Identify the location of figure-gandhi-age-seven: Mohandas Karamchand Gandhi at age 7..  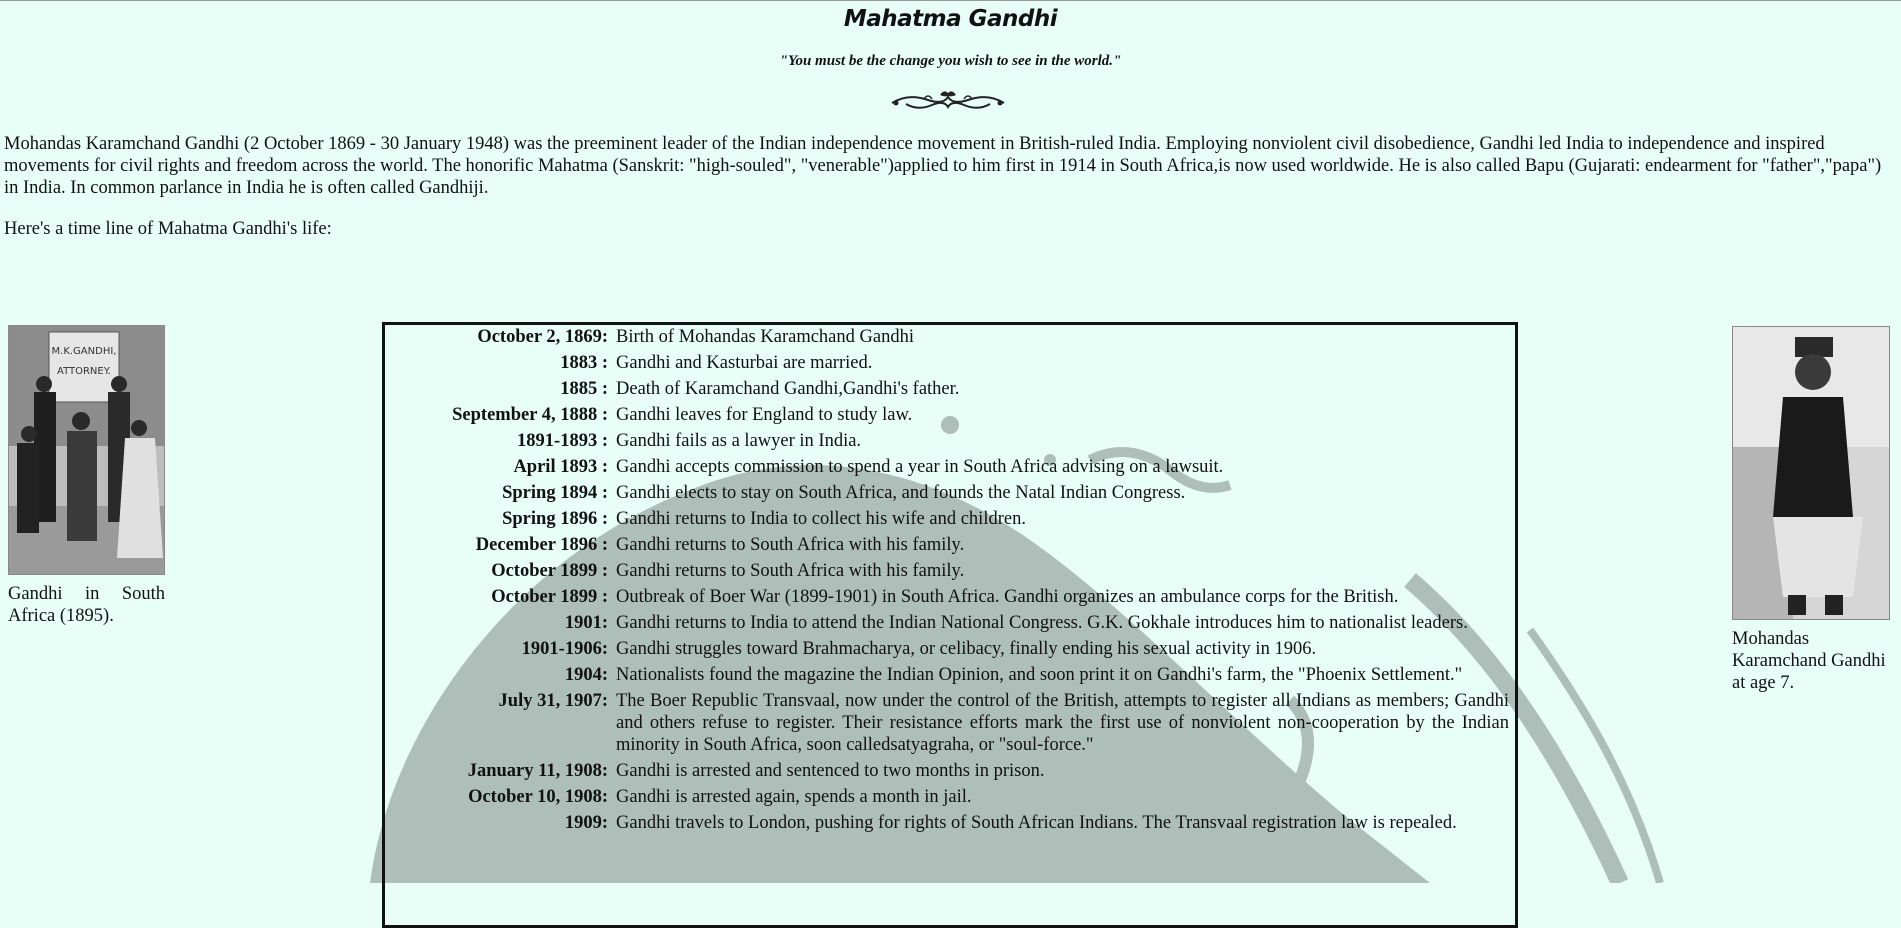
(1811, 510).